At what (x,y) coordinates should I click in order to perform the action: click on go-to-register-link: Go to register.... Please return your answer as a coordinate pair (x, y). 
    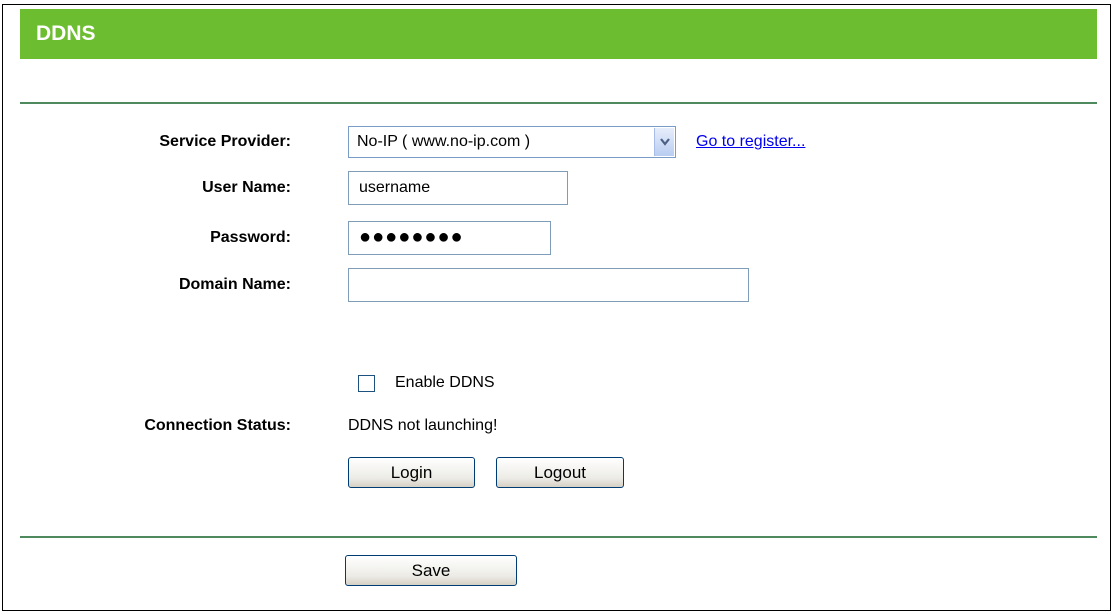
    Looking at the image, I should click on (750, 142).